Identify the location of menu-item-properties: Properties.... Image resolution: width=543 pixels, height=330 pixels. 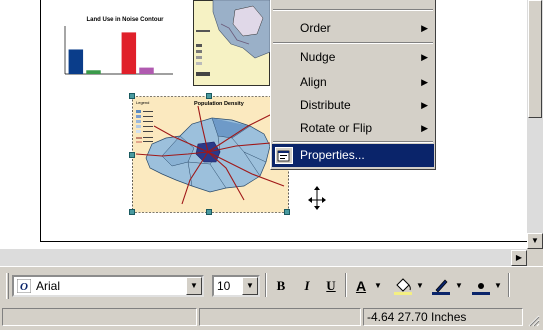
(353, 155).